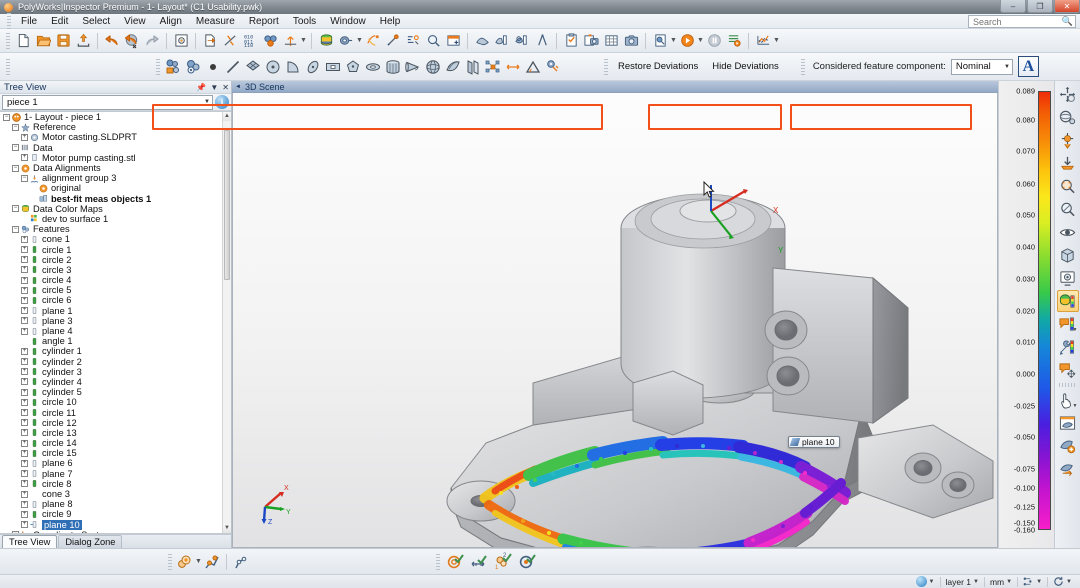  Describe the element at coordinates (1062, 581) in the screenshot. I see `status-refresh: ▼` at that location.